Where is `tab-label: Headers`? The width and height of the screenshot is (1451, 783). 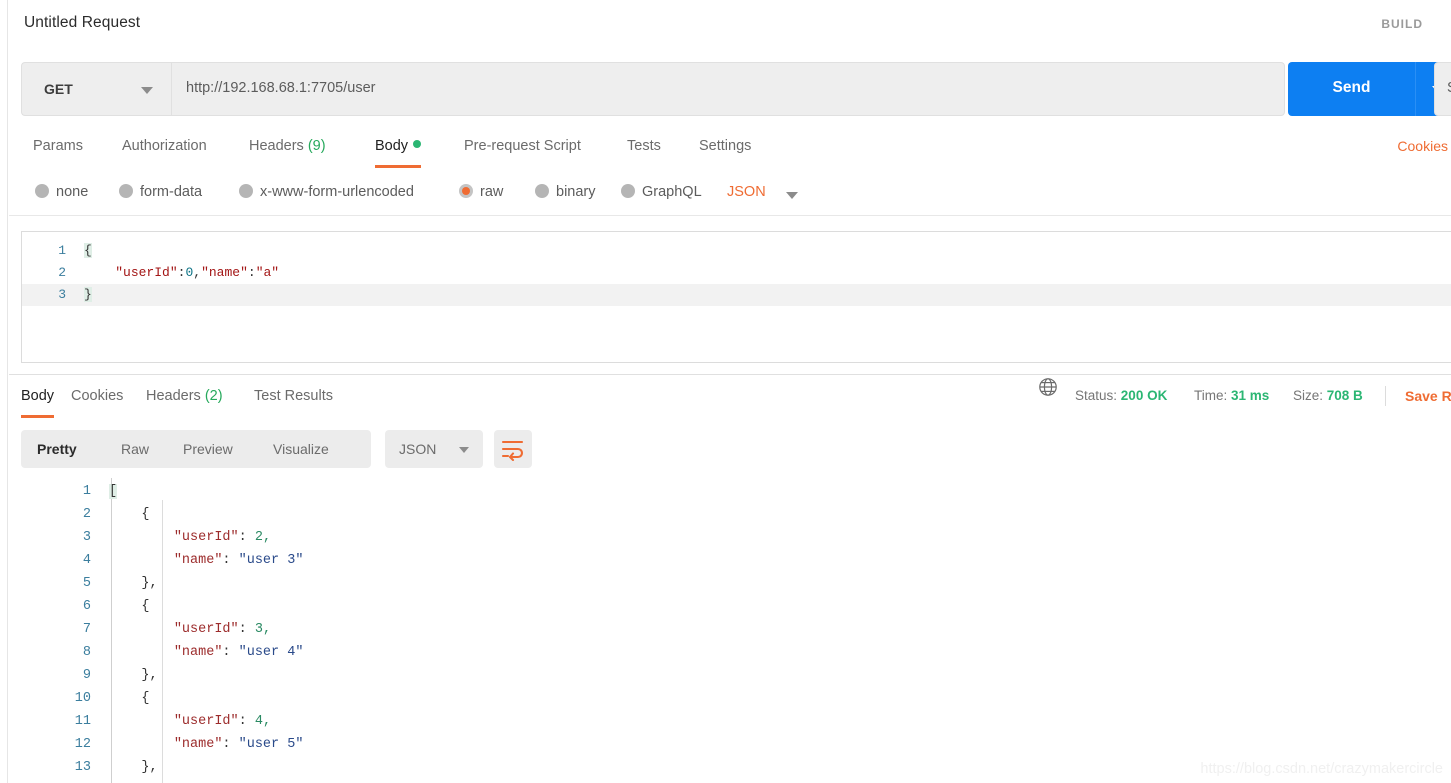
tab-label: Headers is located at coordinates (173, 396).